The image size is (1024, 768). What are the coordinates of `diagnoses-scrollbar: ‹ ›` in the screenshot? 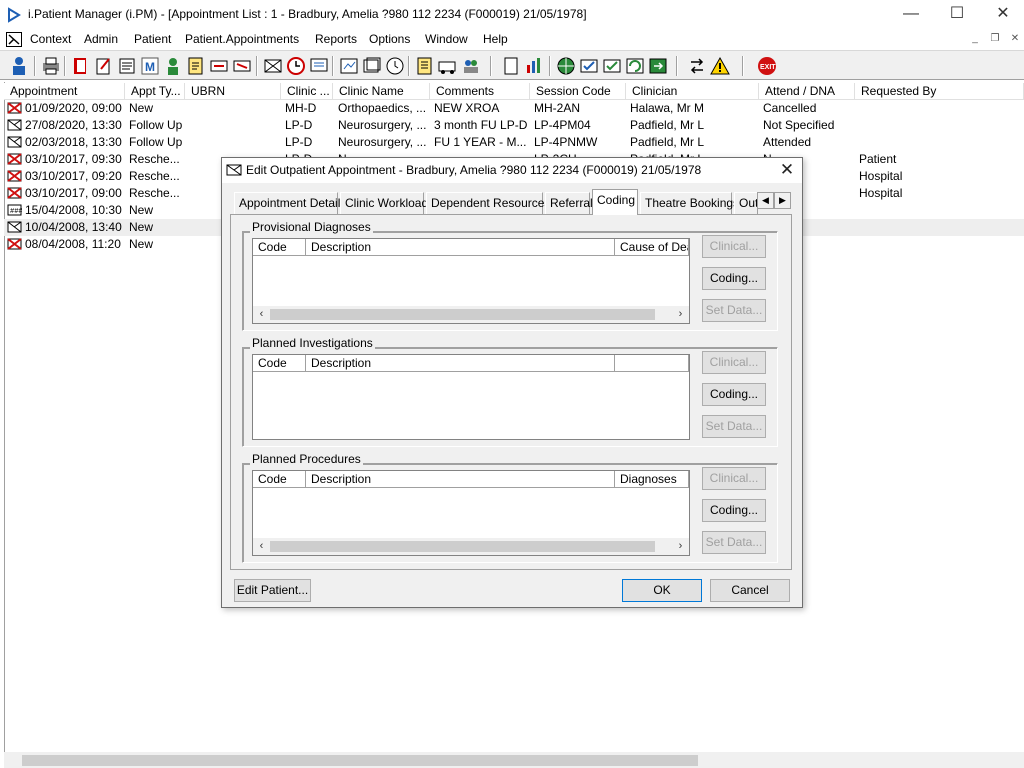 It's located at (471, 314).